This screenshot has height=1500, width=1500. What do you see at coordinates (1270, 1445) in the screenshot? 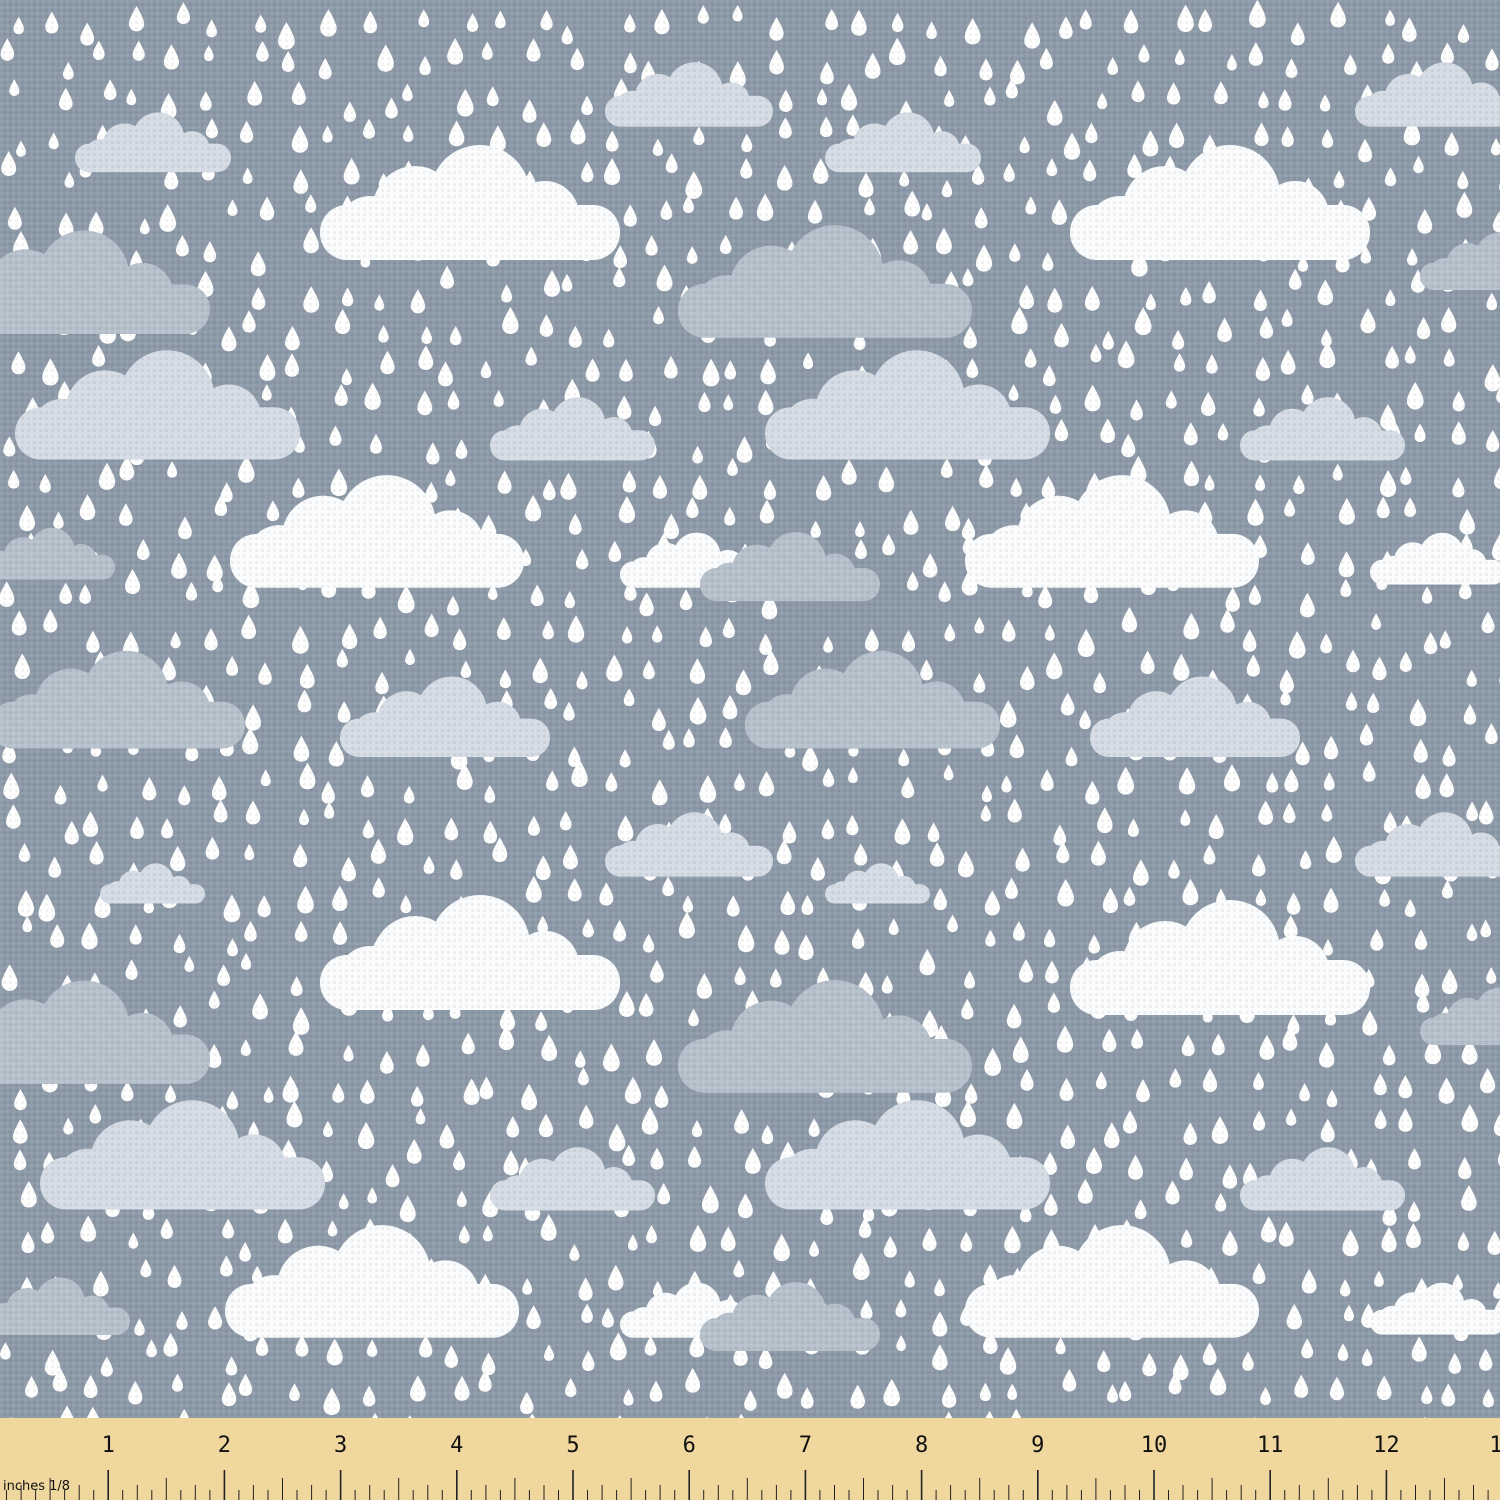
I see `ruler-number-11: 11` at bounding box center [1270, 1445].